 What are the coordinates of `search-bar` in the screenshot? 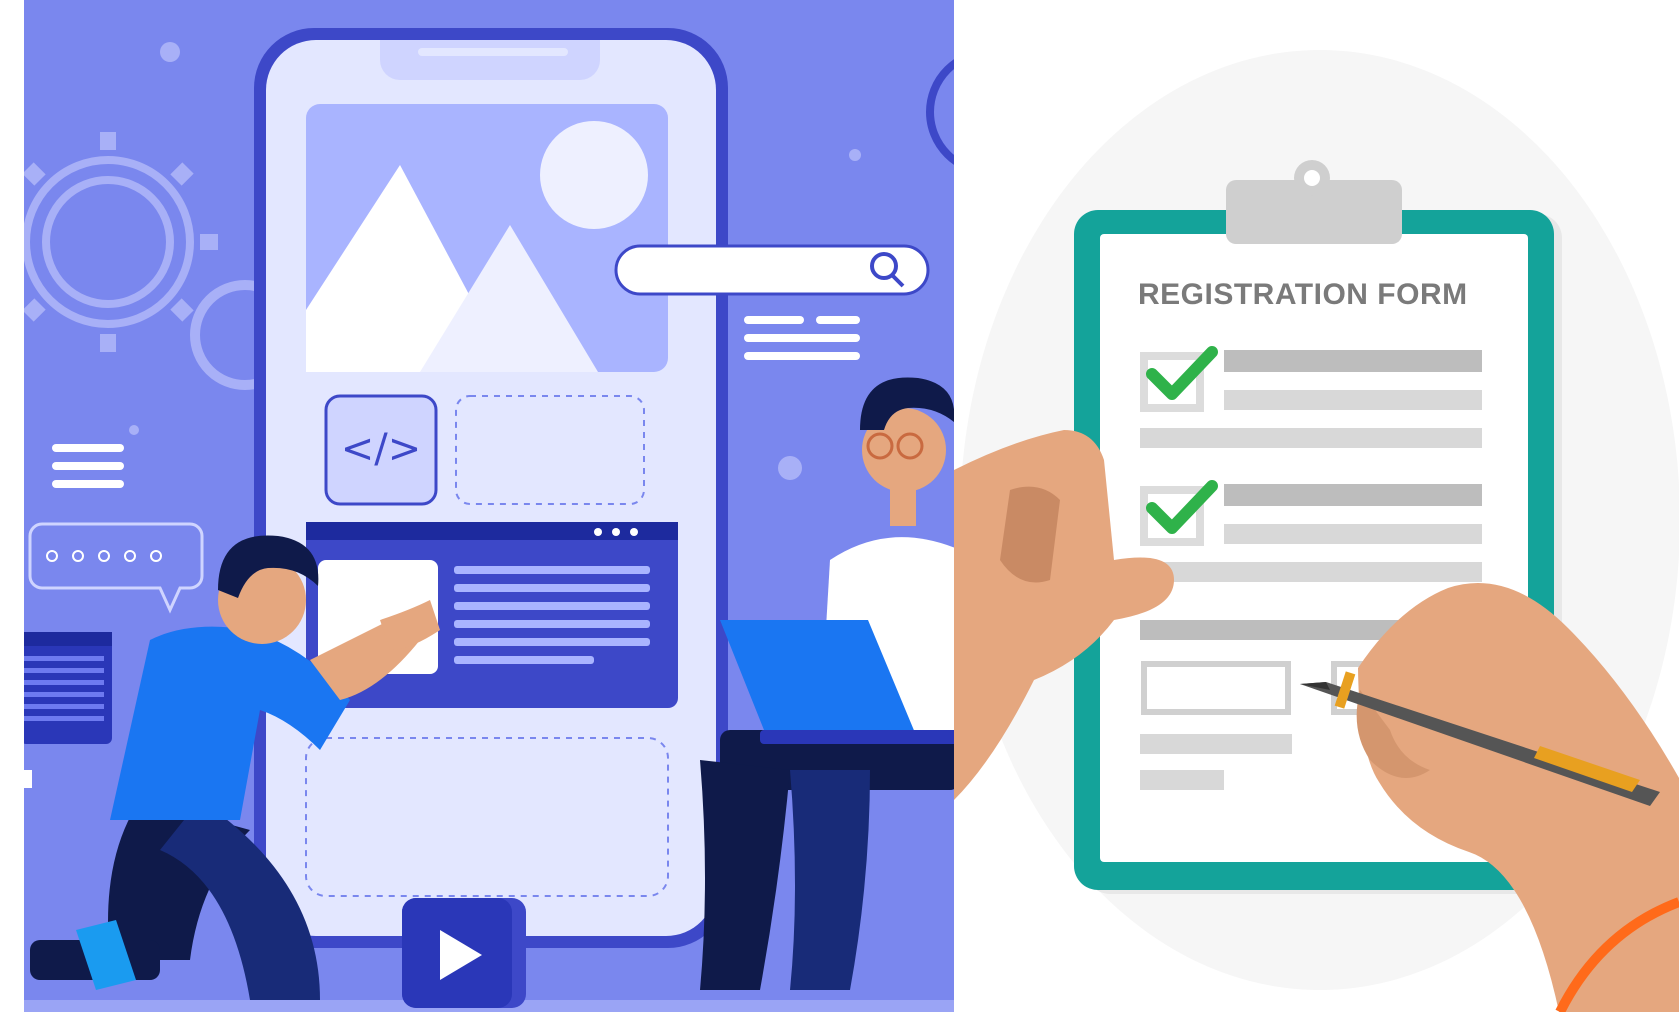 It's located at (772, 270).